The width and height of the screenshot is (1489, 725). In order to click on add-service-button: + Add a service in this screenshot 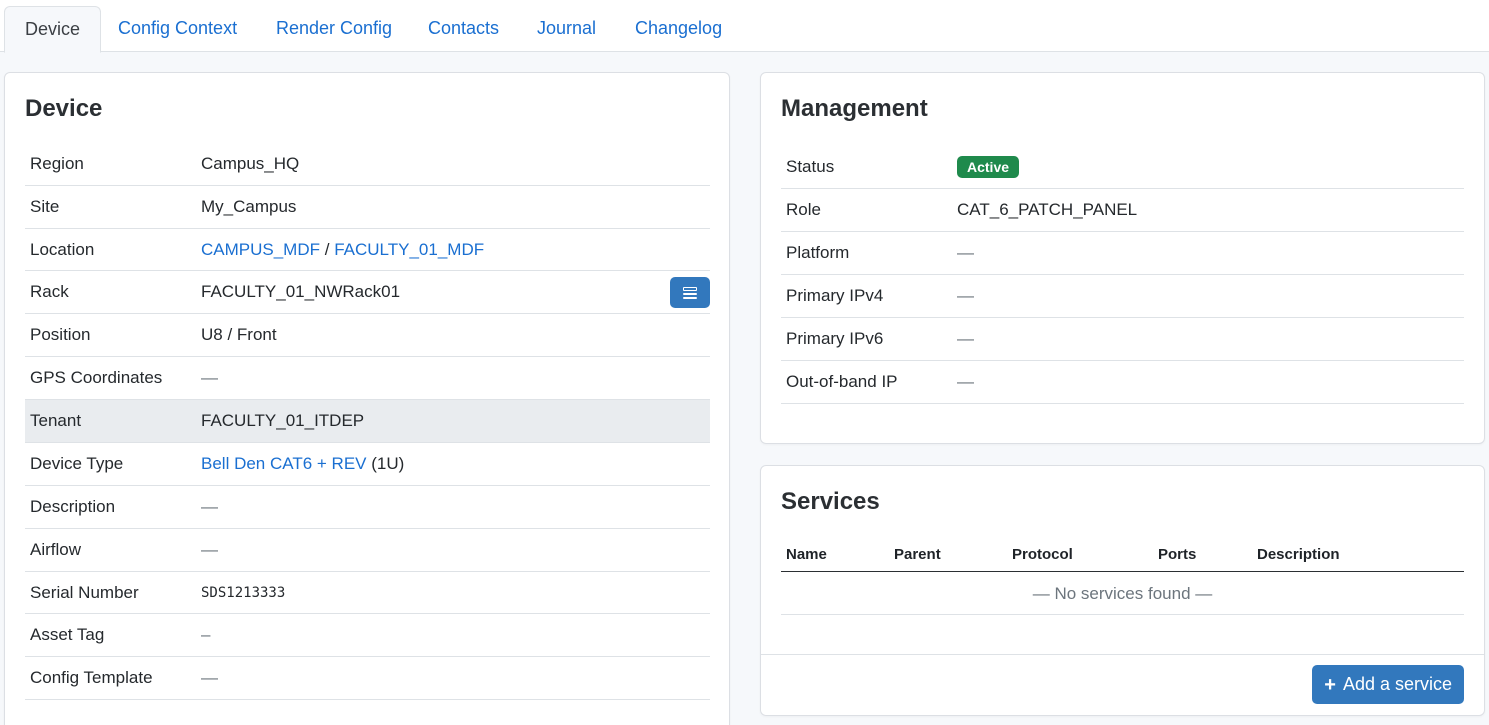, I will do `click(1388, 684)`.